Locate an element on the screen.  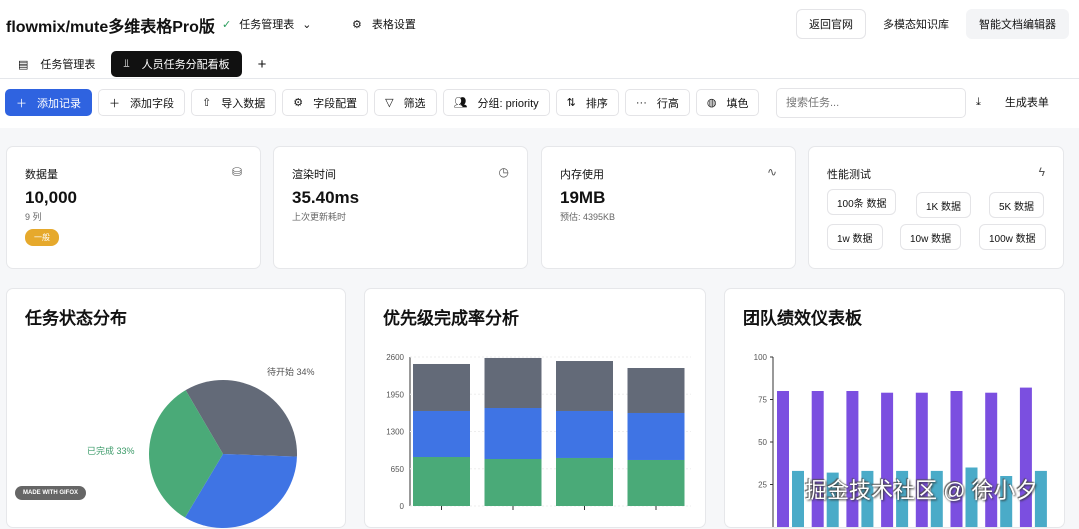
row-height-button: ··· 行高 is located at coordinates (657, 102).